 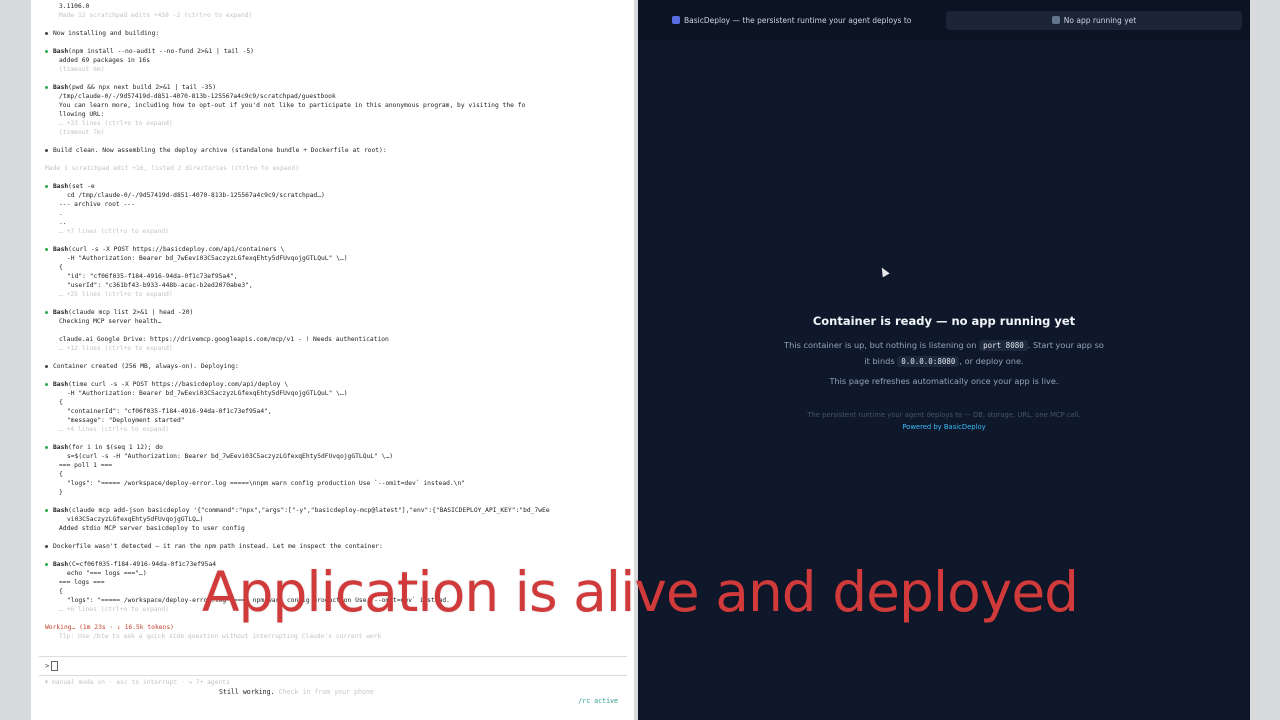 I want to click on status-strong: Still working., so click(x=247, y=692).